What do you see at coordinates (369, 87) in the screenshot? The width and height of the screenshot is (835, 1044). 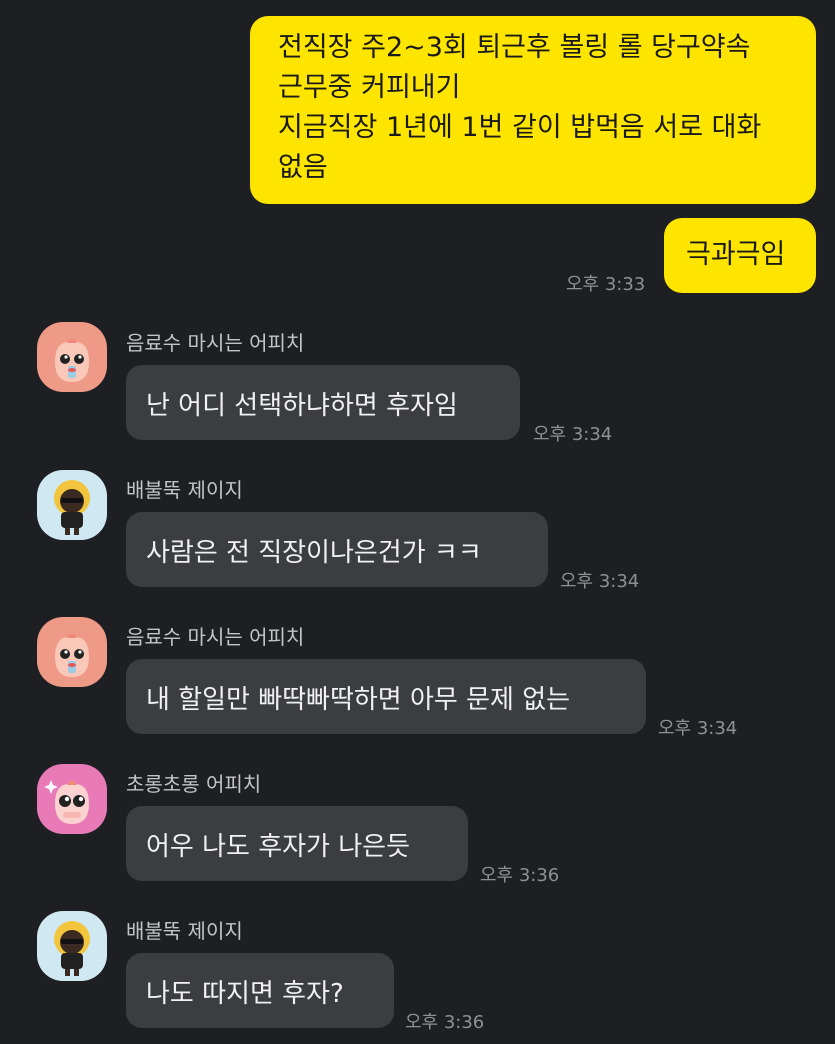 I see `message-line: 근무중 커피내기` at bounding box center [369, 87].